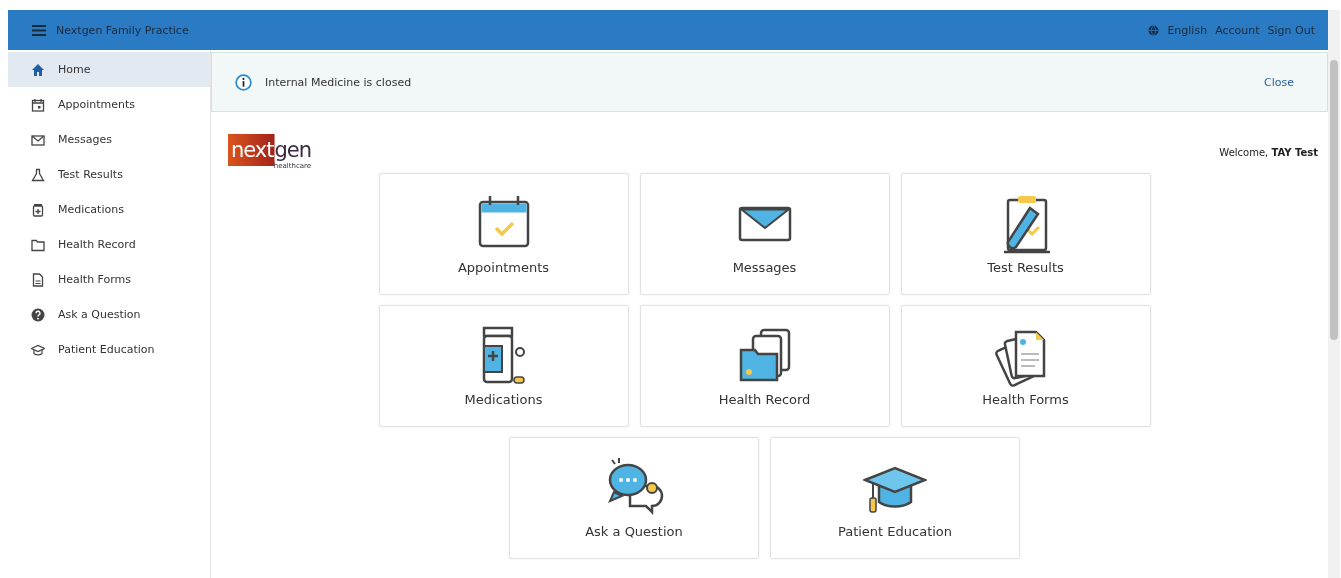  What do you see at coordinates (634, 498) in the screenshot?
I see `feature-tile: Ask a Question` at bounding box center [634, 498].